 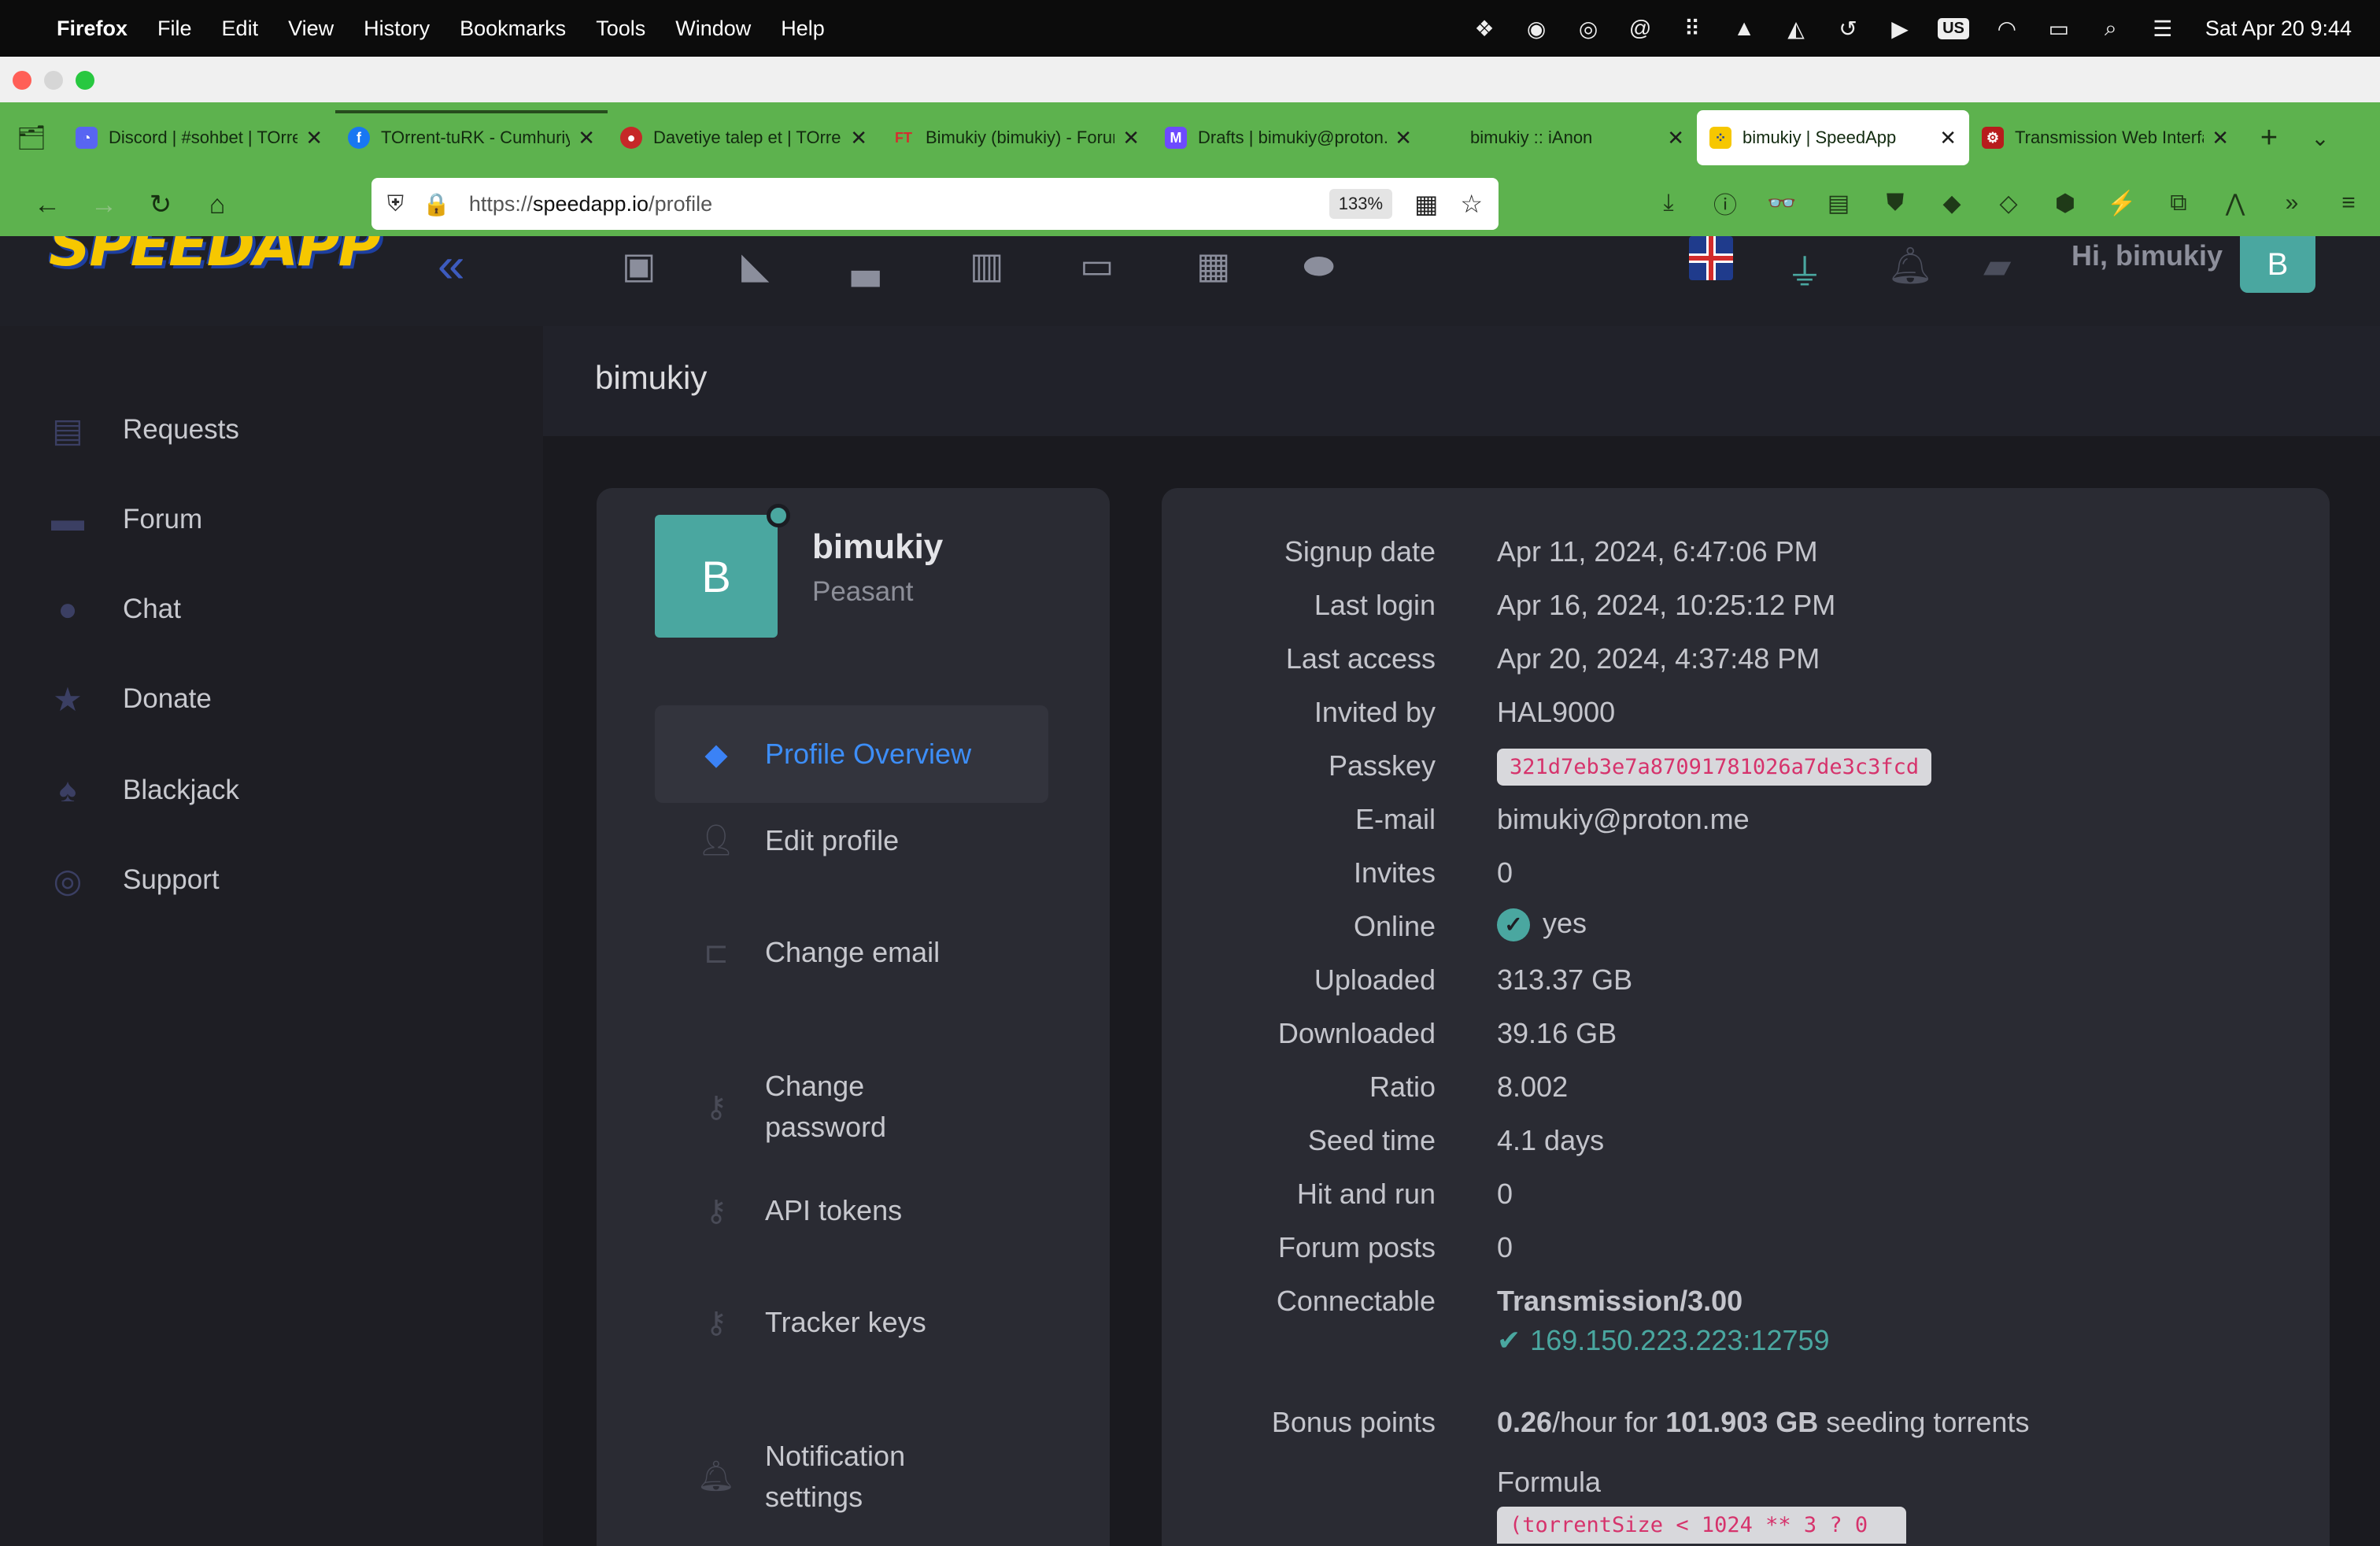 I want to click on tab-discord: ◔ Discord | #sohbet | TOrrent-tuRK ✕, so click(x=199, y=137).